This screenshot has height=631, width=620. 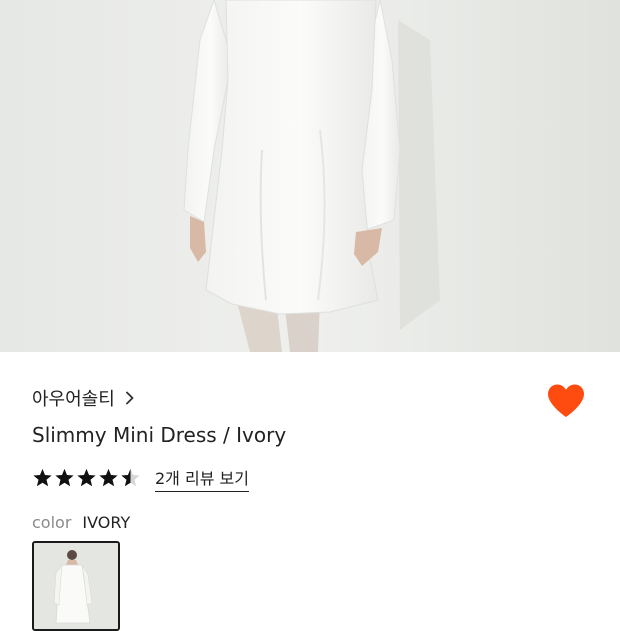 What do you see at coordinates (52, 522) in the screenshot?
I see `color-label: color` at bounding box center [52, 522].